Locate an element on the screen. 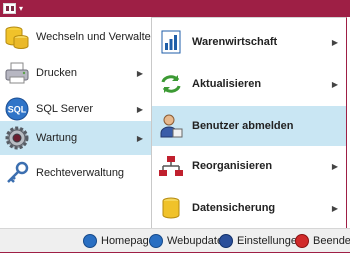 The width and height of the screenshot is (350, 253). globe-icon is located at coordinates (90, 241).